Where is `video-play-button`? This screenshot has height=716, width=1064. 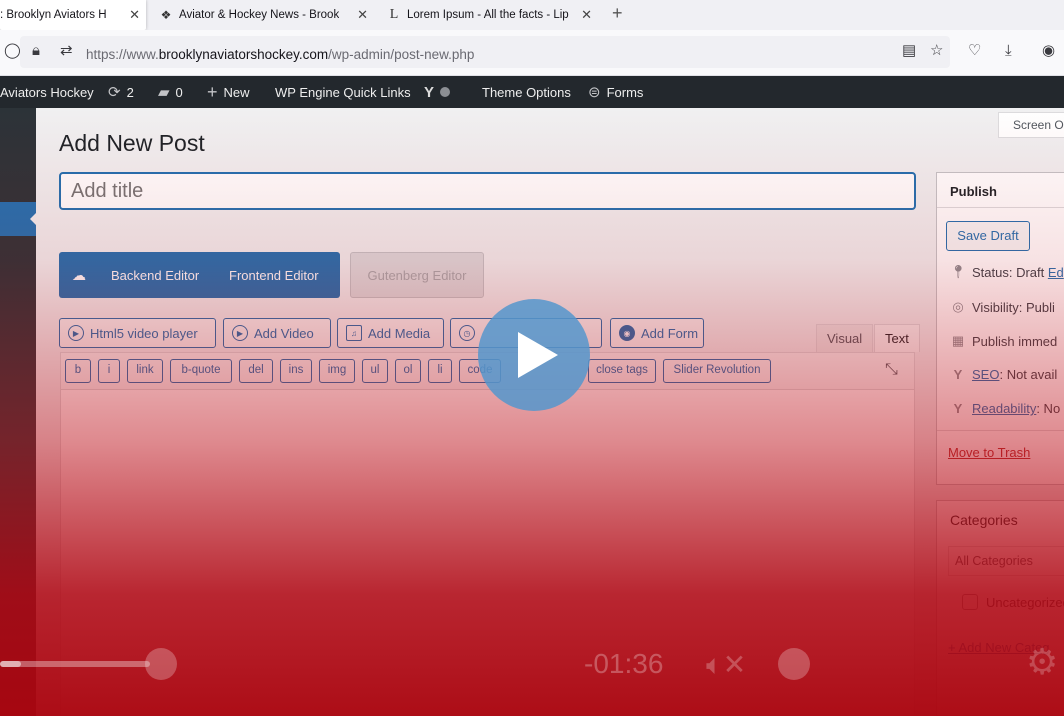 video-play-button is located at coordinates (534, 355).